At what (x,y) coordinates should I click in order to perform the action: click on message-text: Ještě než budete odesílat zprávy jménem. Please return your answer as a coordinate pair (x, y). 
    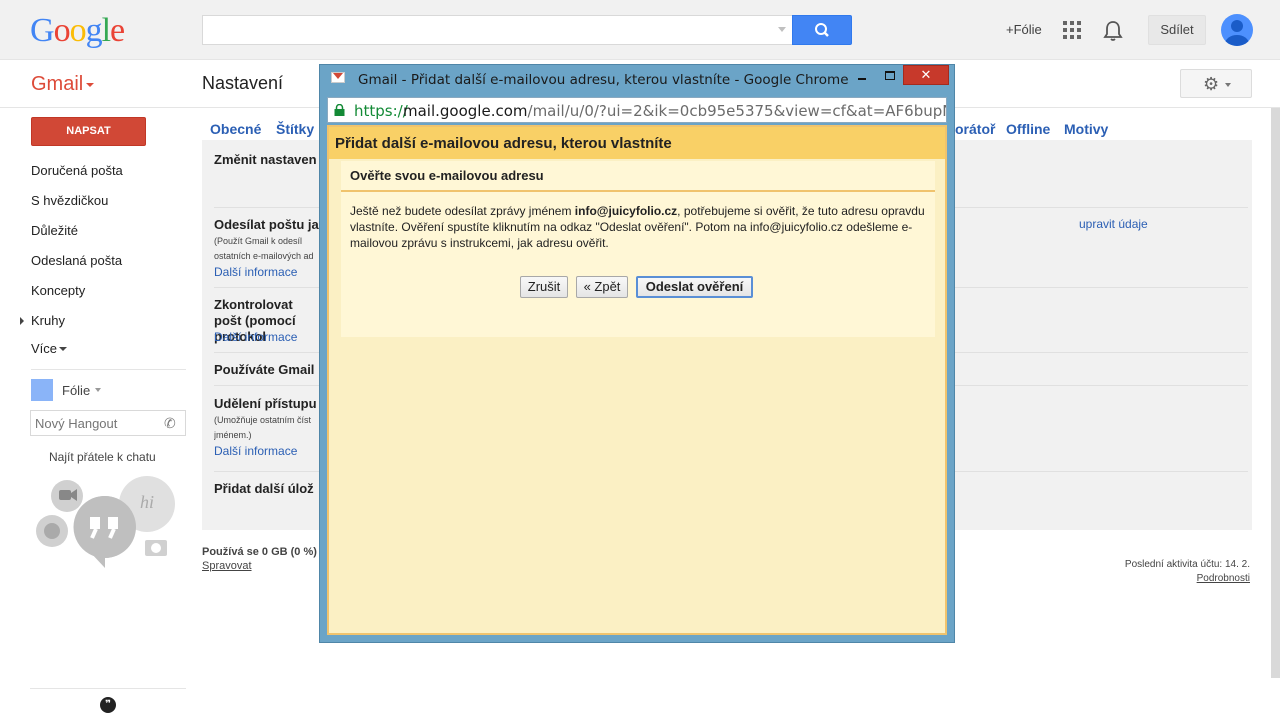
    Looking at the image, I should click on (462, 211).